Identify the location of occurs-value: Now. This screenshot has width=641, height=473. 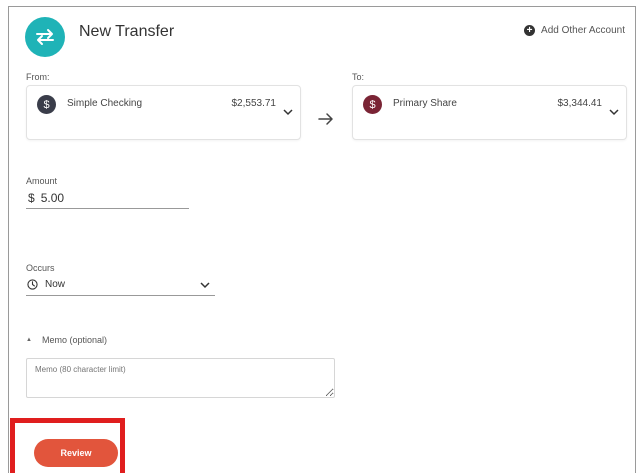
(55, 284).